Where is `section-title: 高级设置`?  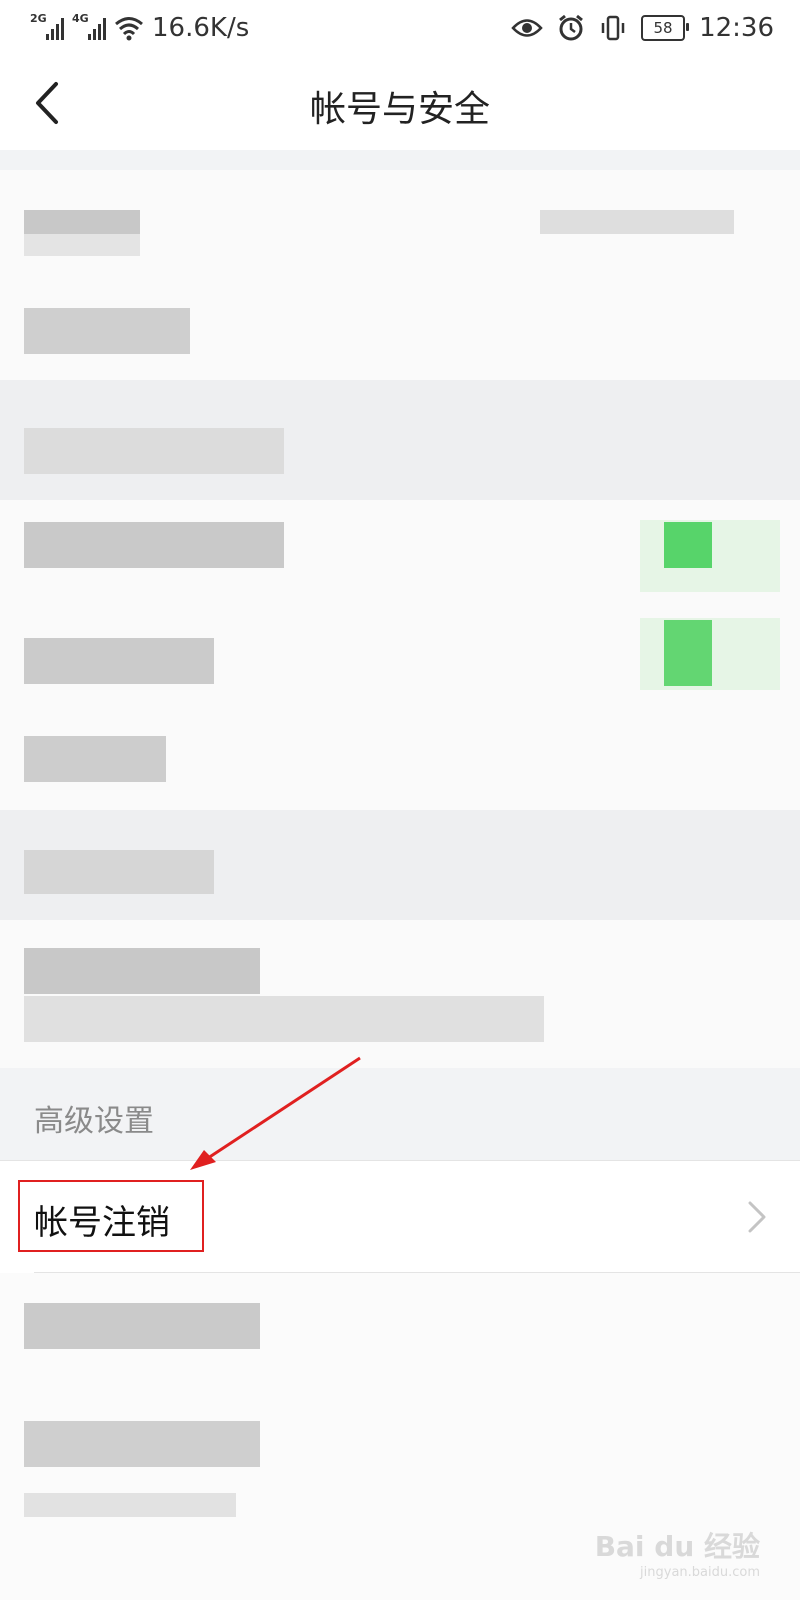 section-title: 高级设置 is located at coordinates (94, 1121).